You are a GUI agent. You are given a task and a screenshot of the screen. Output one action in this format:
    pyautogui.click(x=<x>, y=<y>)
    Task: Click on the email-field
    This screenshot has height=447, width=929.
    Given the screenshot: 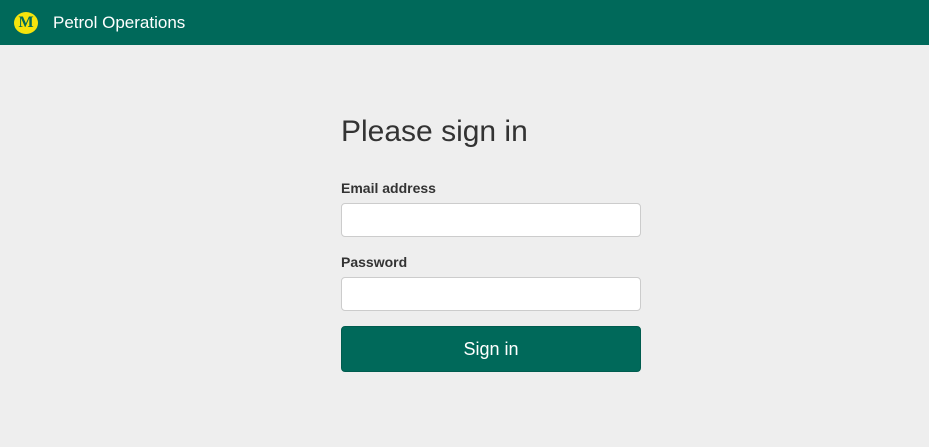 What is the action you would take?
    pyautogui.click(x=491, y=220)
    